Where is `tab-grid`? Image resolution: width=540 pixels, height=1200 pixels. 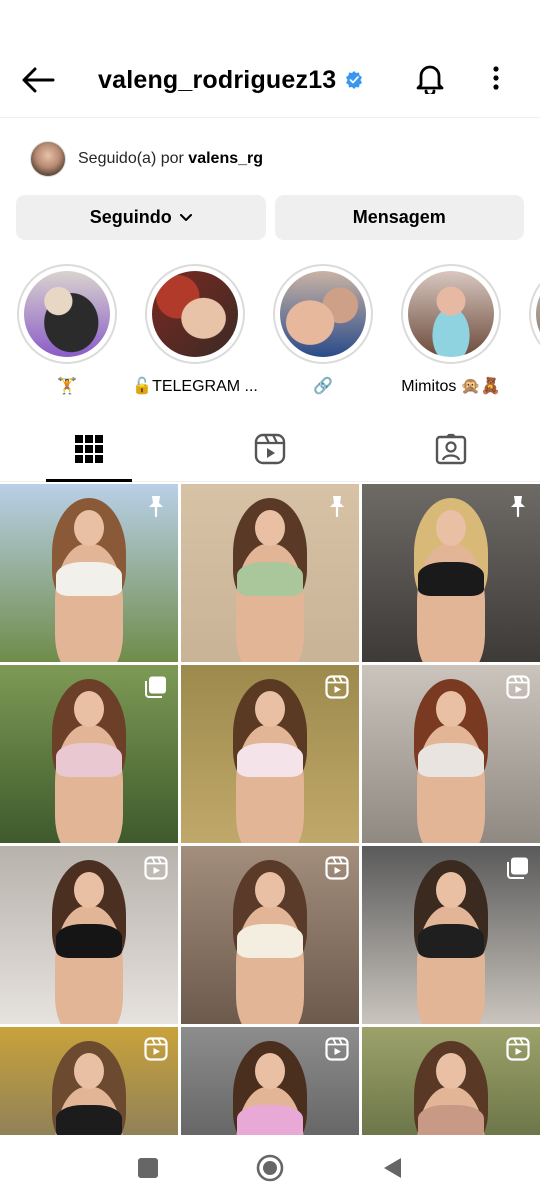 tab-grid is located at coordinates (89, 450).